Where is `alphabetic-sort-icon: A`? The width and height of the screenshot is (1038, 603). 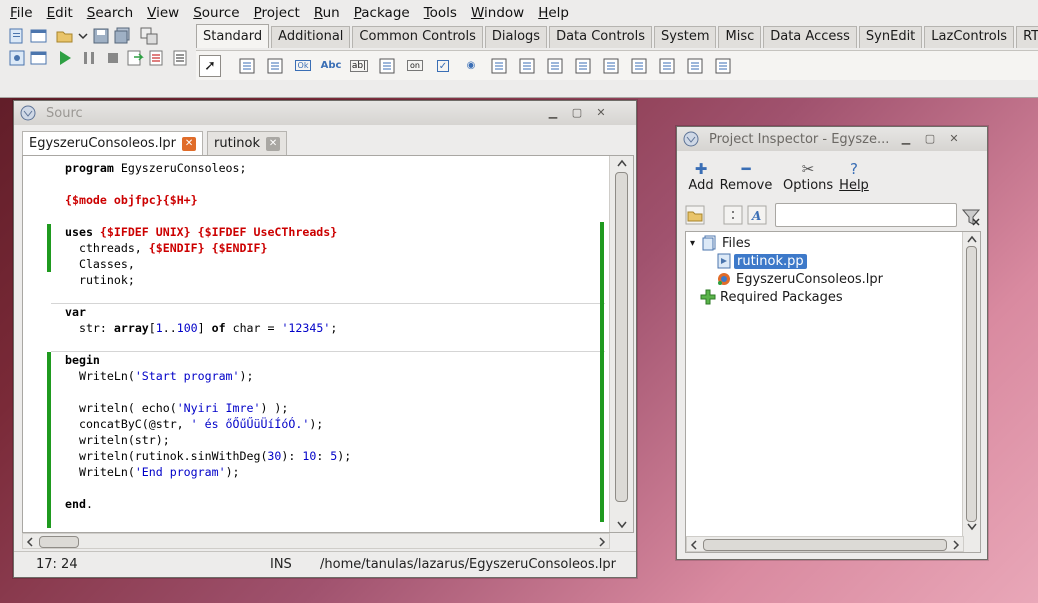 alphabetic-sort-icon: A is located at coordinates (757, 215).